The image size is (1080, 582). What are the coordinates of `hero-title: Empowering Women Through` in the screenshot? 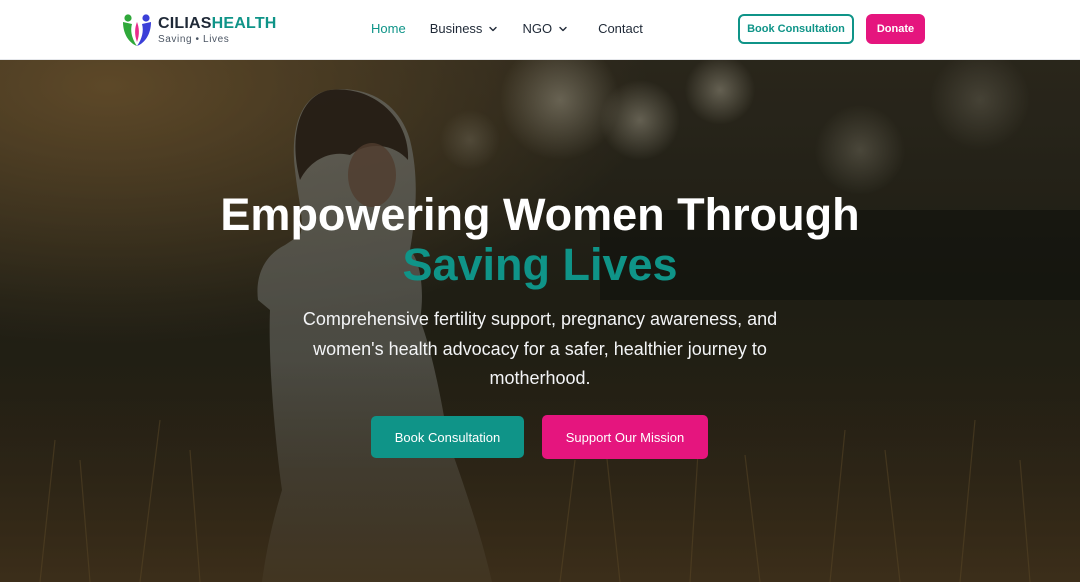 It's located at (540, 214).